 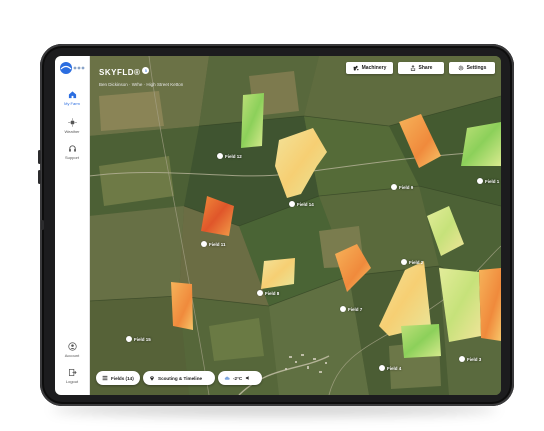 I want to click on volume-down-button, so click(x=39, y=177).